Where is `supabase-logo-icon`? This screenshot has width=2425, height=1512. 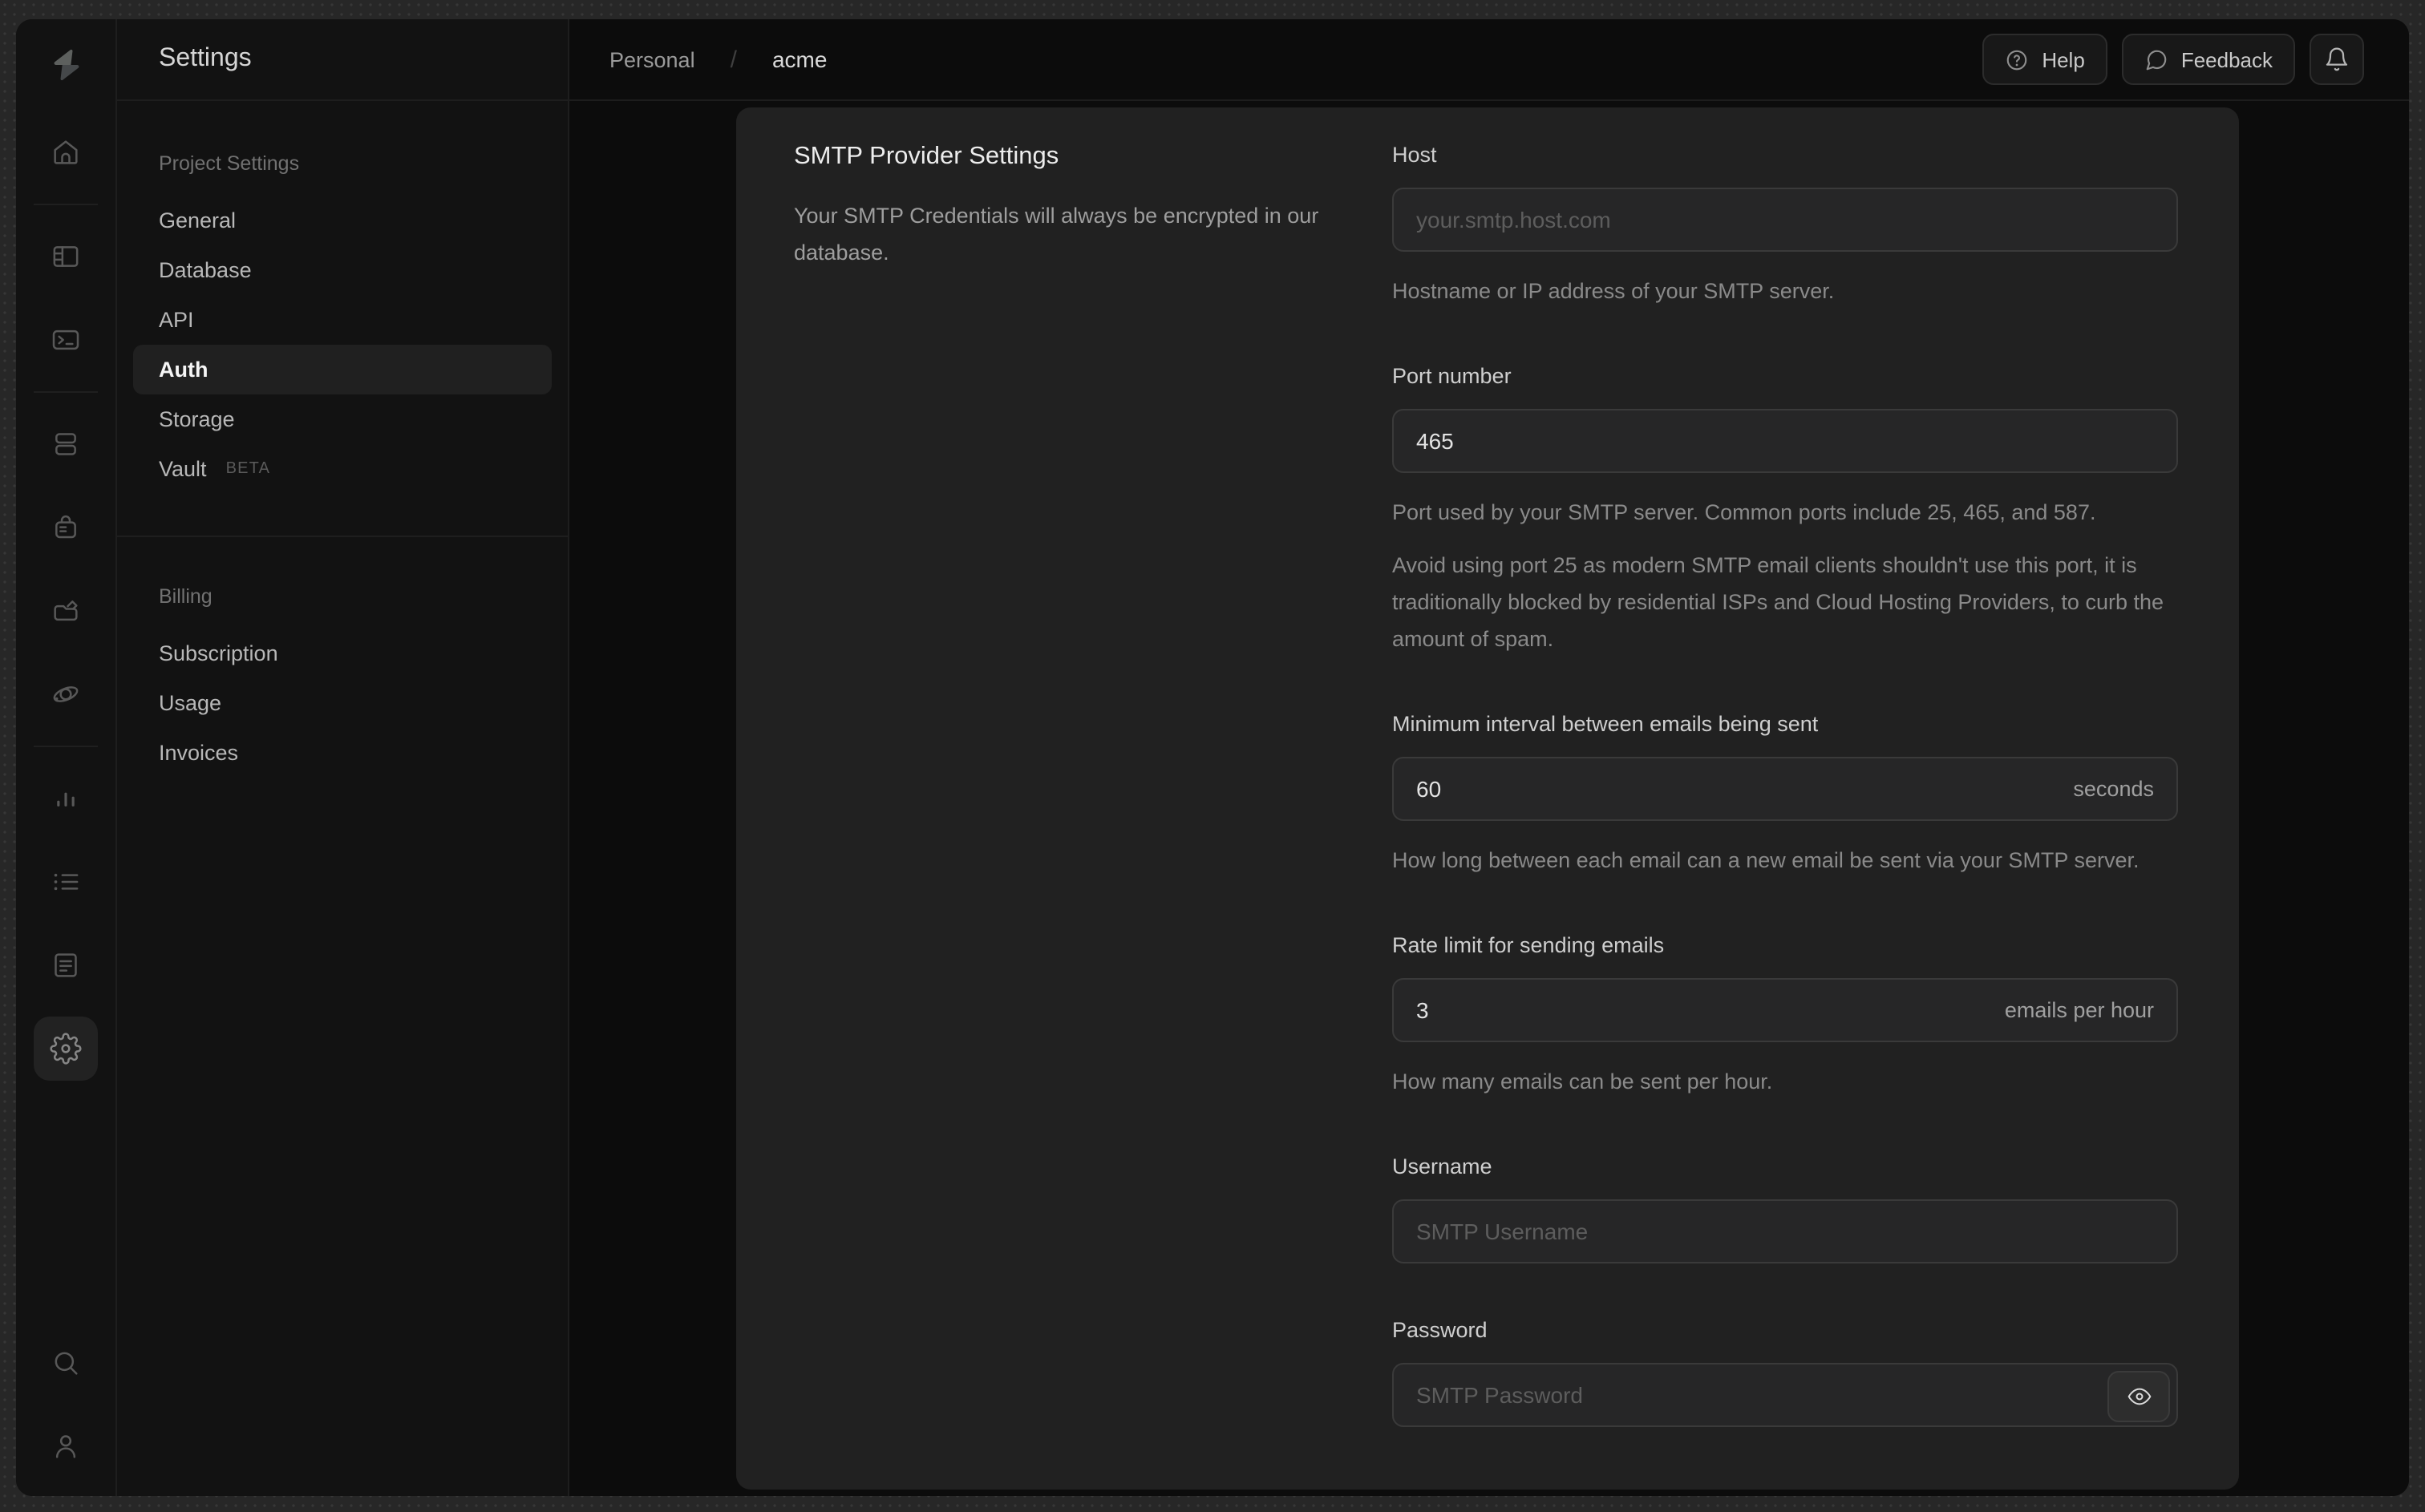
supabase-logo-icon is located at coordinates (66, 65).